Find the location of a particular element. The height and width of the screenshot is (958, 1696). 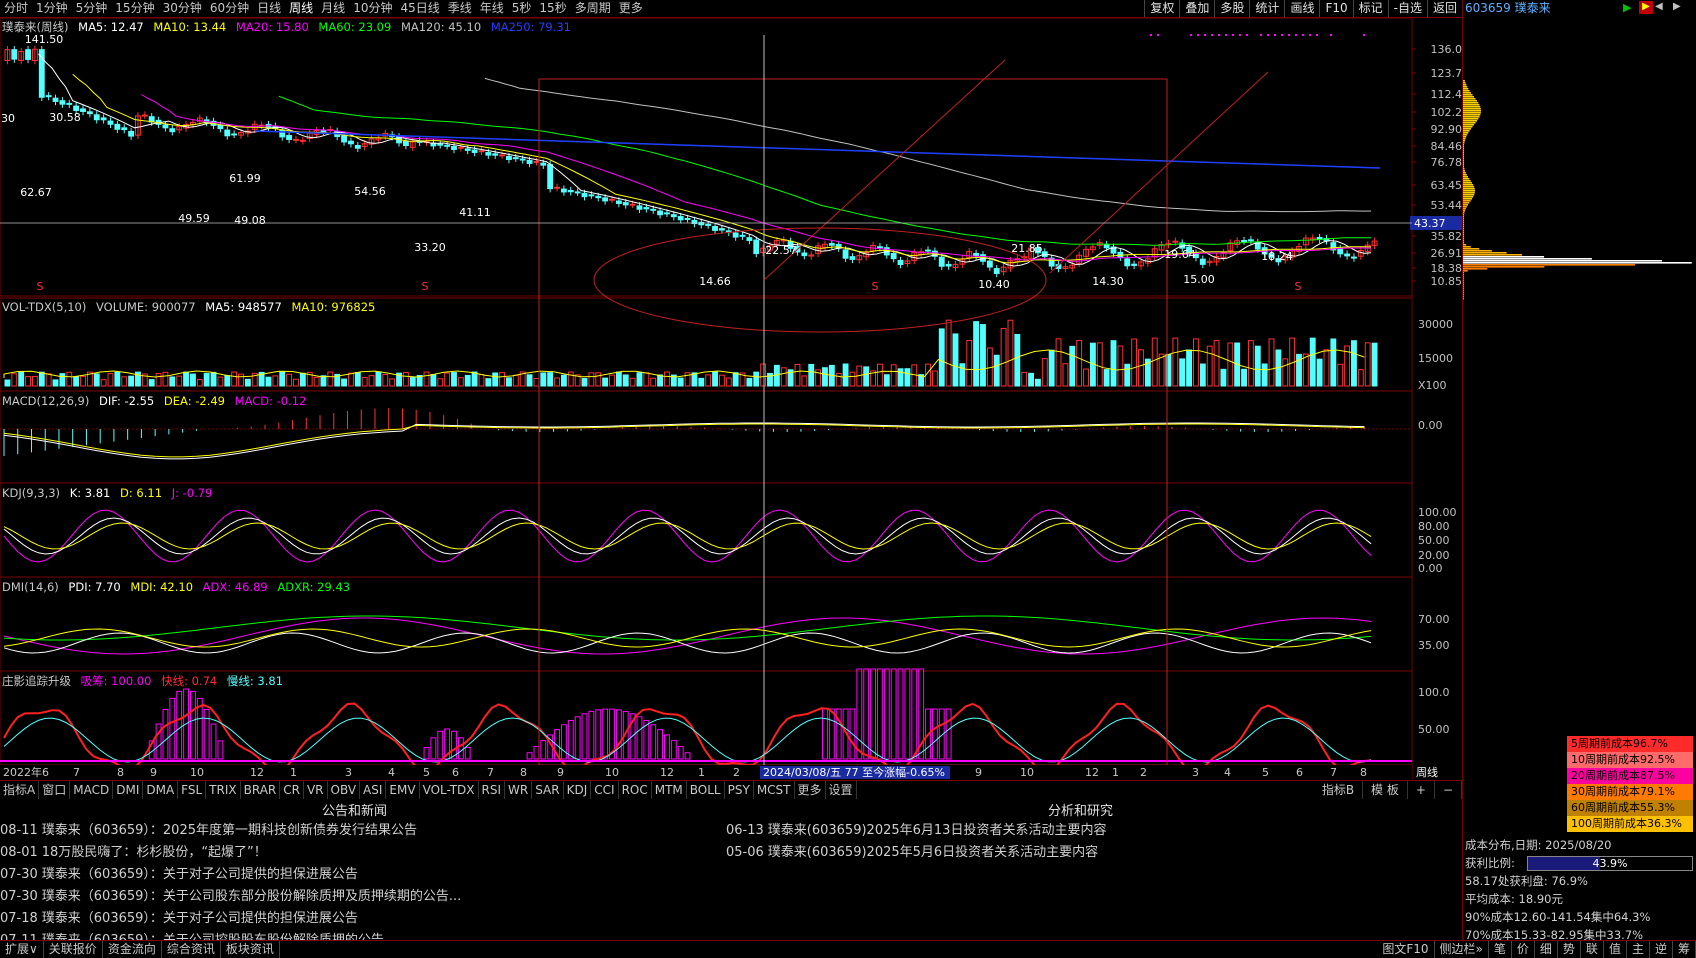

period-8: 月线 is located at coordinates (333, 8).